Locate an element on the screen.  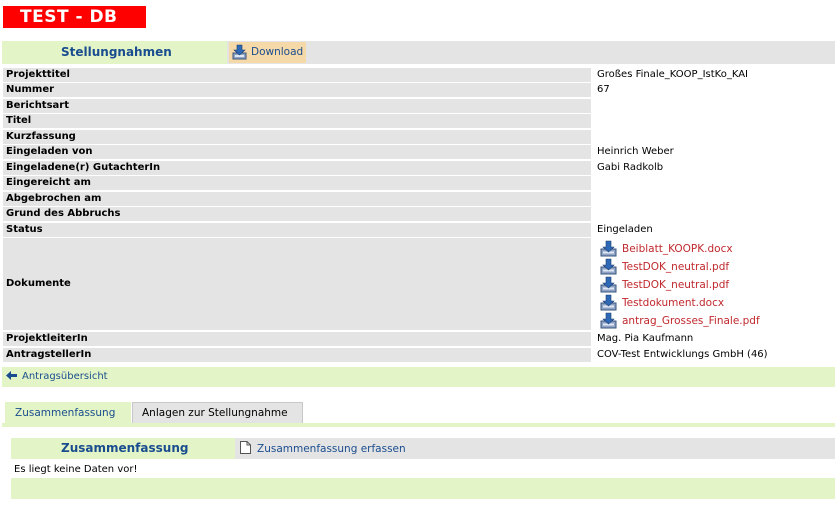
tab-zusammenfassung: Zusammenfassung is located at coordinates (68, 412).